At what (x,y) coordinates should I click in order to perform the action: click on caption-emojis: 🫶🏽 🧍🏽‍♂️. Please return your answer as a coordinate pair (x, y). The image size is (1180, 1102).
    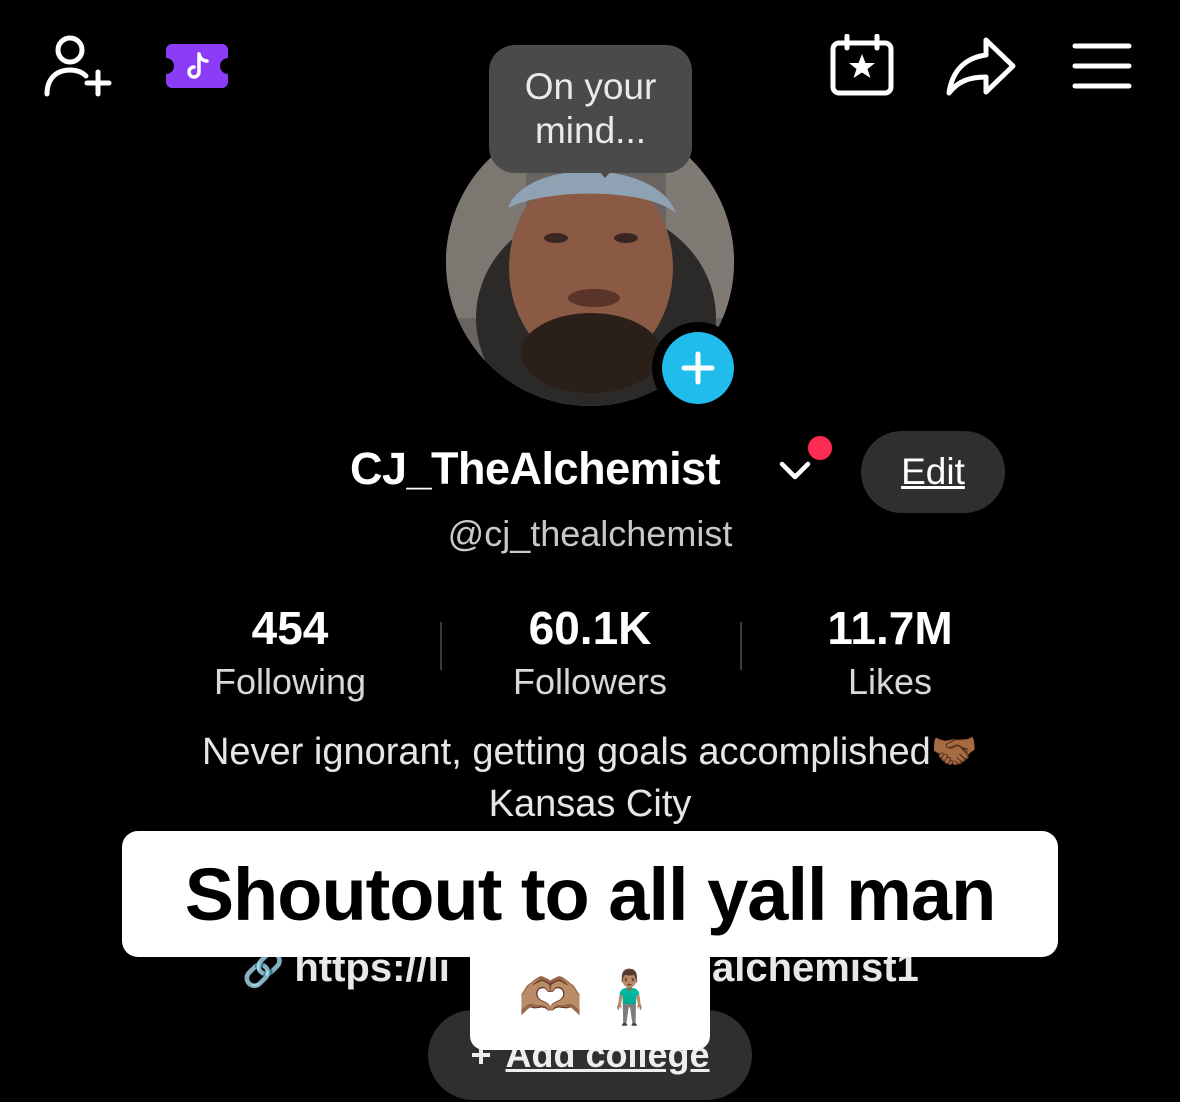
    Looking at the image, I should click on (590, 998).